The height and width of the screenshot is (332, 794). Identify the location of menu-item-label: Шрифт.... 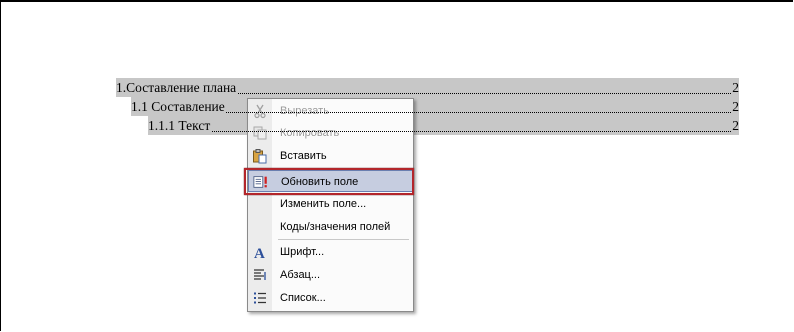
(302, 252).